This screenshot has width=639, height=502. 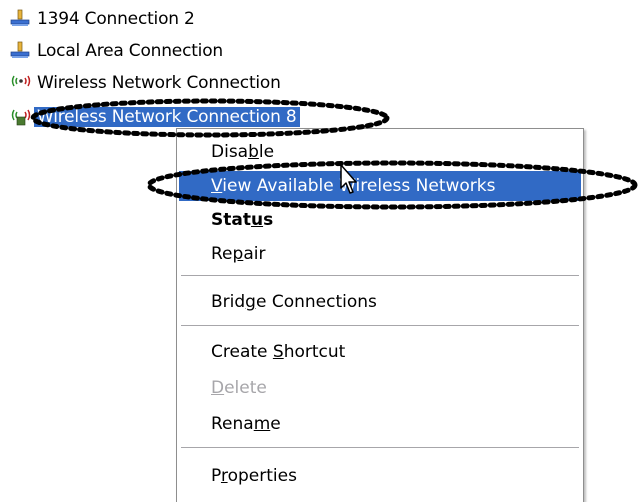 I want to click on menu-item-label: Rename, so click(x=246, y=424).